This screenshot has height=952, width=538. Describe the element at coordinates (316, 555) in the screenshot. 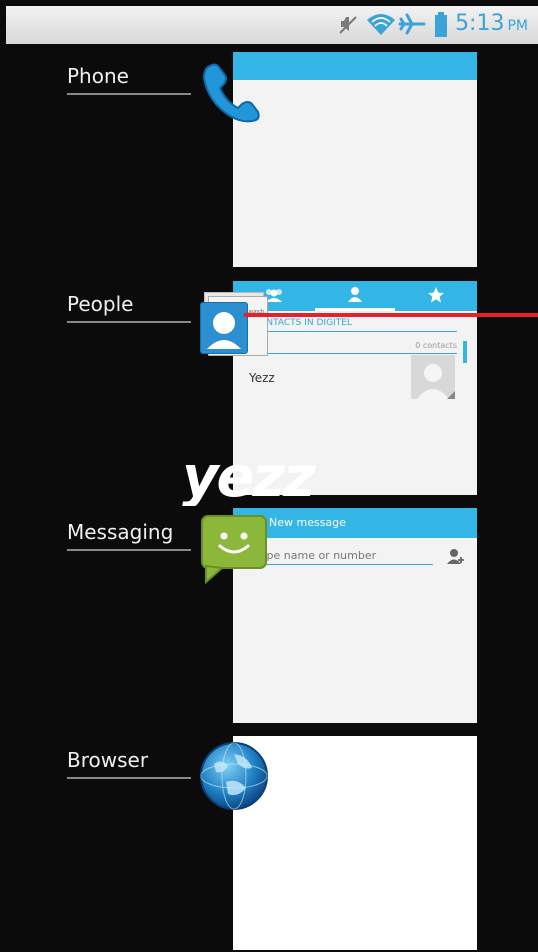

I see `recipient-field: Type name or number` at that location.